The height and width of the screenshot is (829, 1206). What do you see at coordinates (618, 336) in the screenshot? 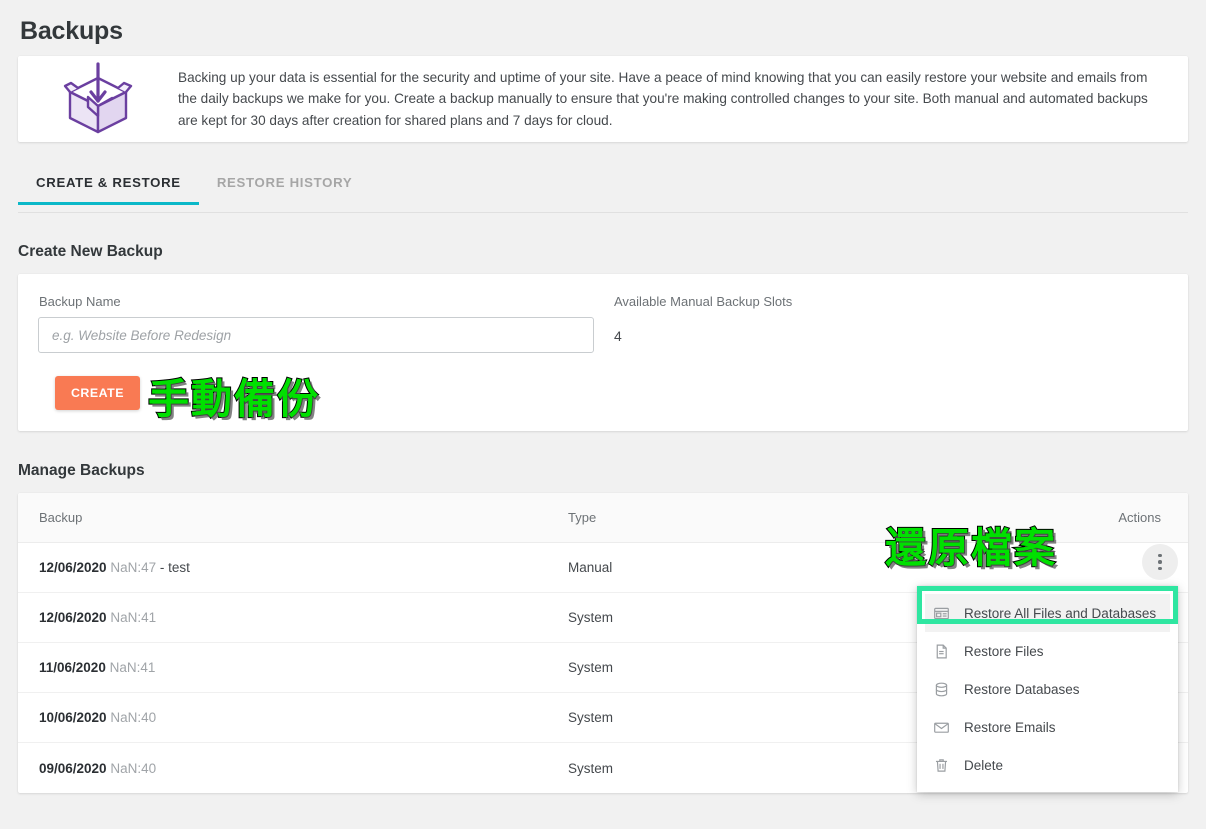
I see `available-slots-value: 4` at bounding box center [618, 336].